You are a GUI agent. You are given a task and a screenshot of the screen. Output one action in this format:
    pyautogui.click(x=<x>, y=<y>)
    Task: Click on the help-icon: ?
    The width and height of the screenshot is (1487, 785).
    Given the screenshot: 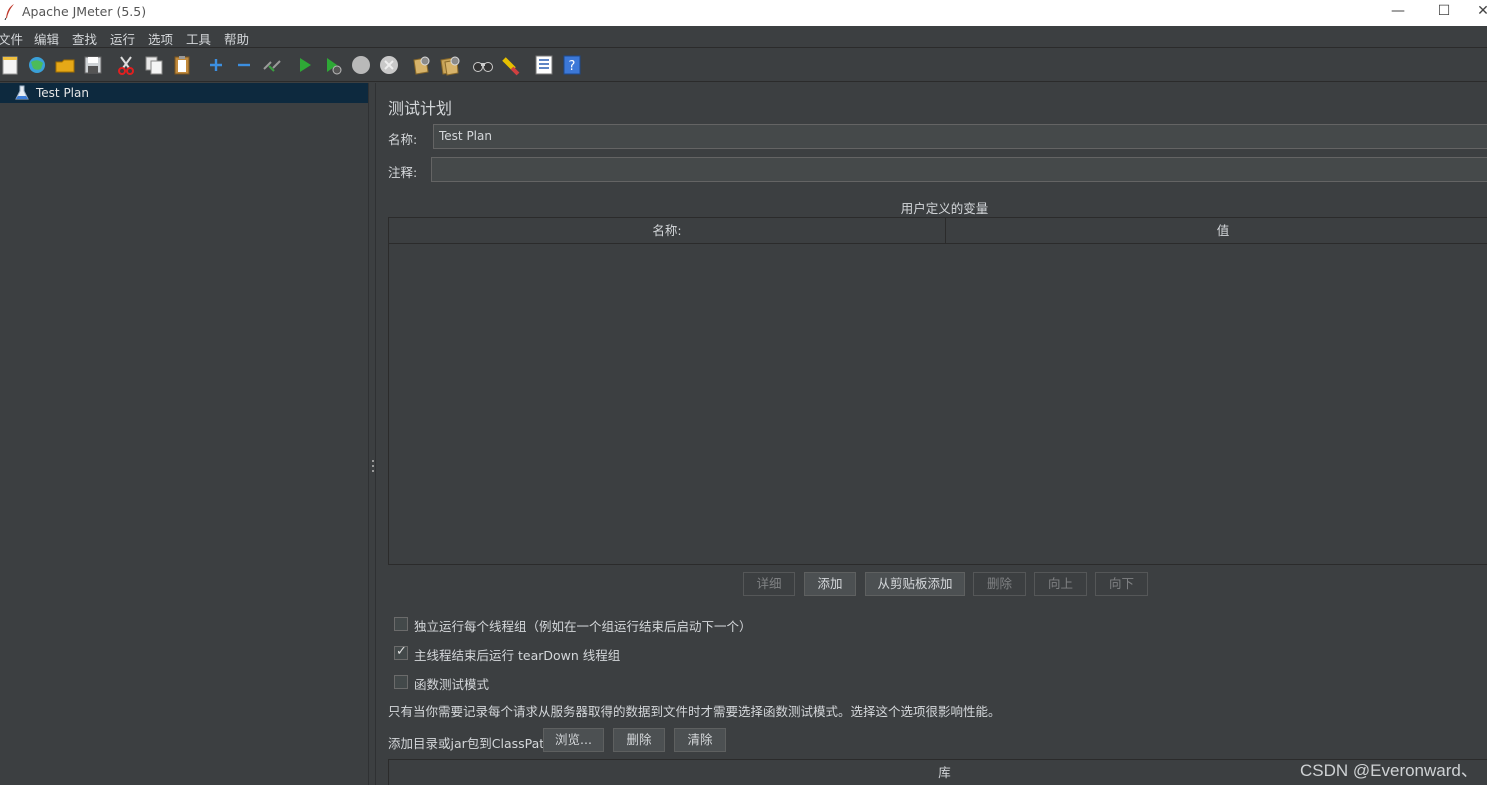 What is the action you would take?
    pyautogui.click(x=572, y=65)
    